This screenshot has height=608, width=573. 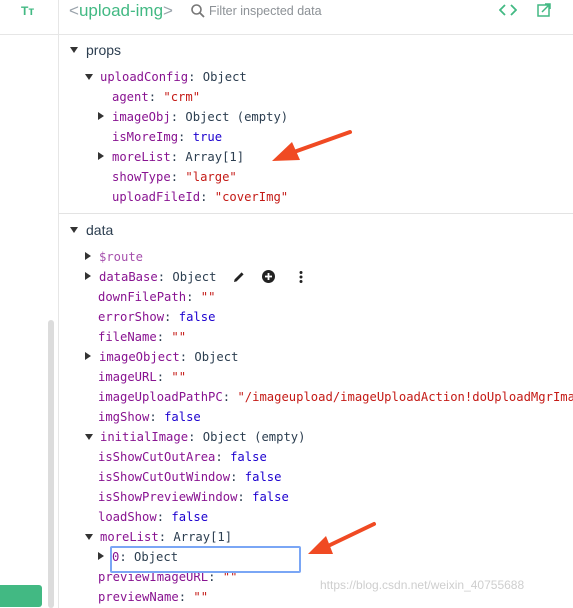 I want to click on data-section-header: data, so click(x=91, y=230).